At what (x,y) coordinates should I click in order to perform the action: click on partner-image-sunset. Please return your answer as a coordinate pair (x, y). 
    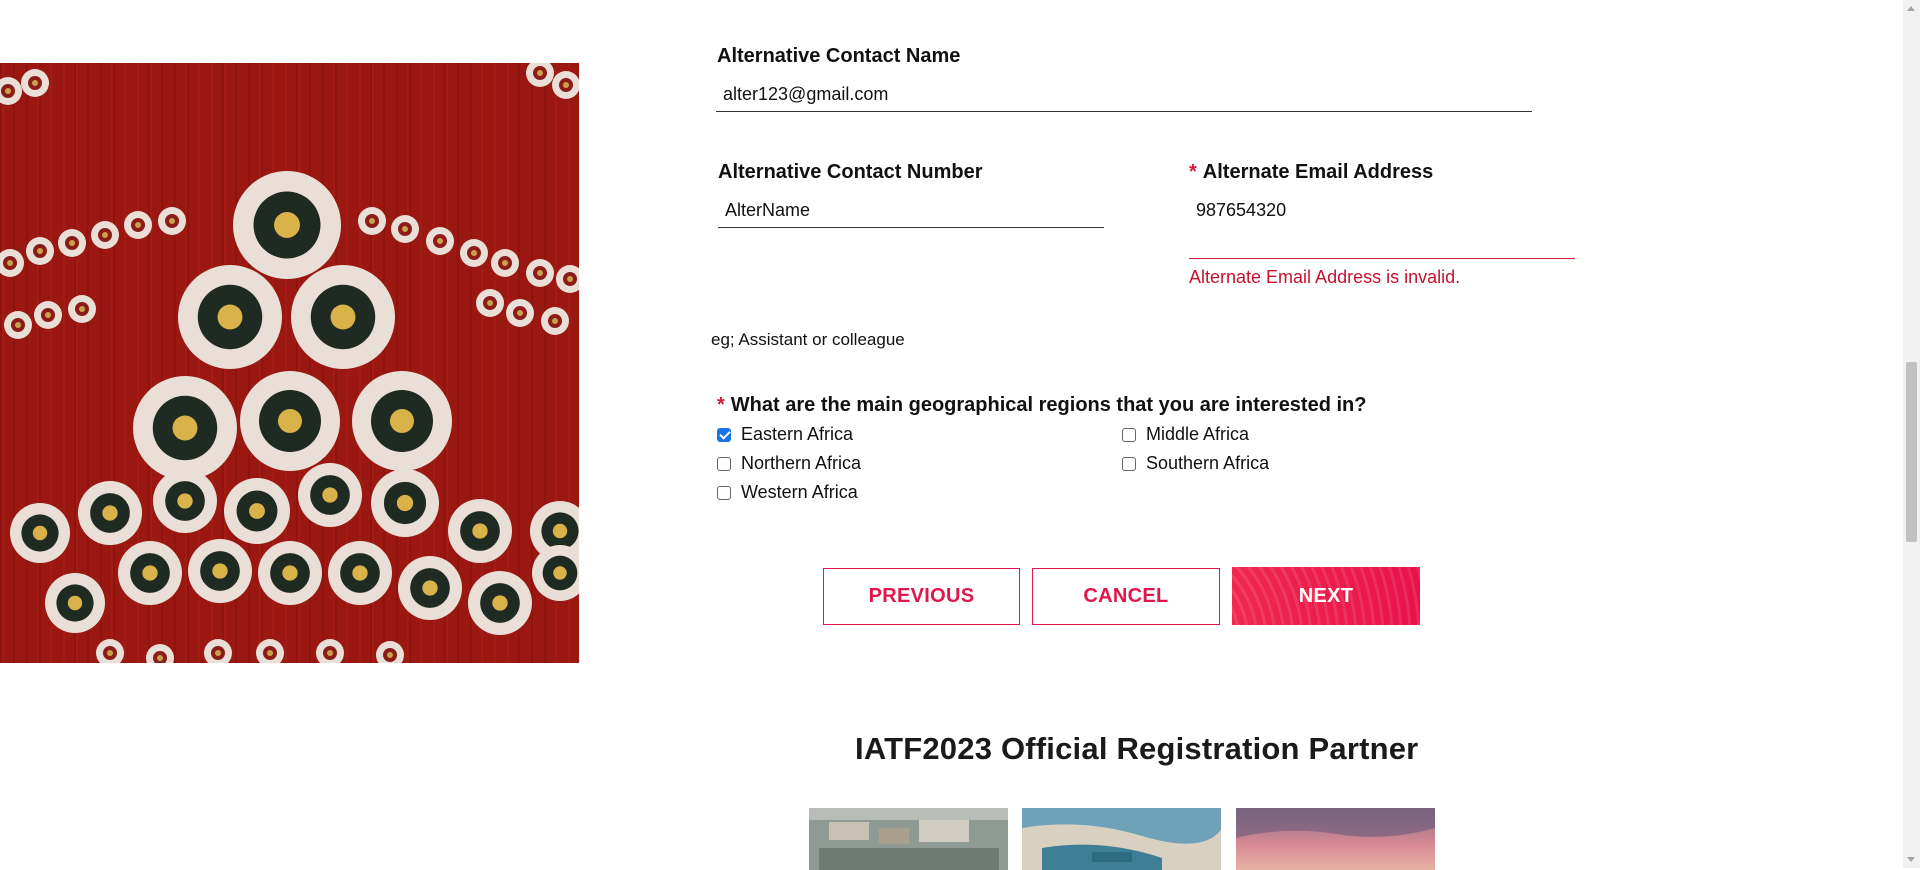
    Looking at the image, I should click on (1335, 839).